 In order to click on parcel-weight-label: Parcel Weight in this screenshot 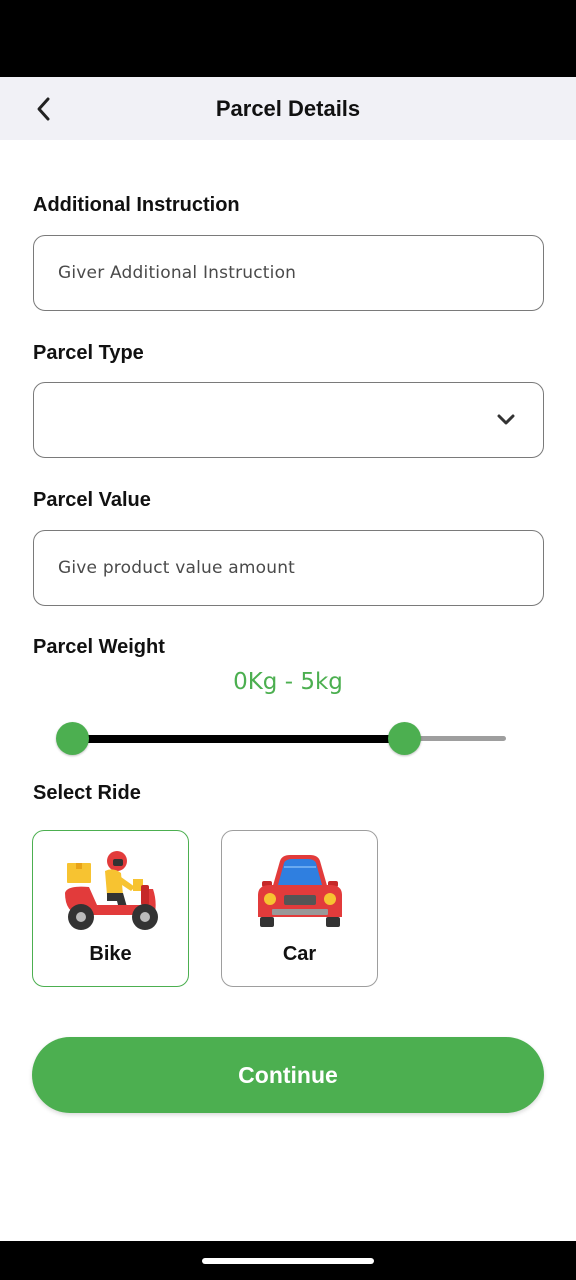, I will do `click(99, 647)`.